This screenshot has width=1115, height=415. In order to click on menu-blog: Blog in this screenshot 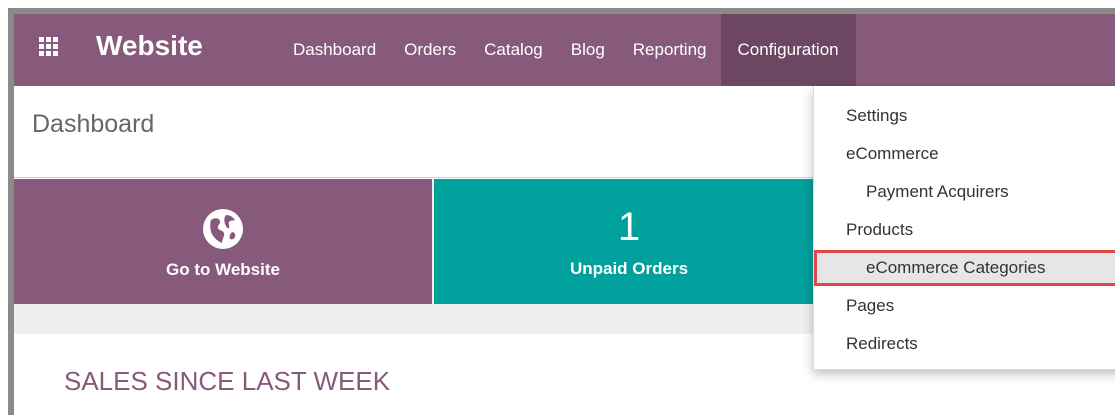, I will do `click(588, 50)`.